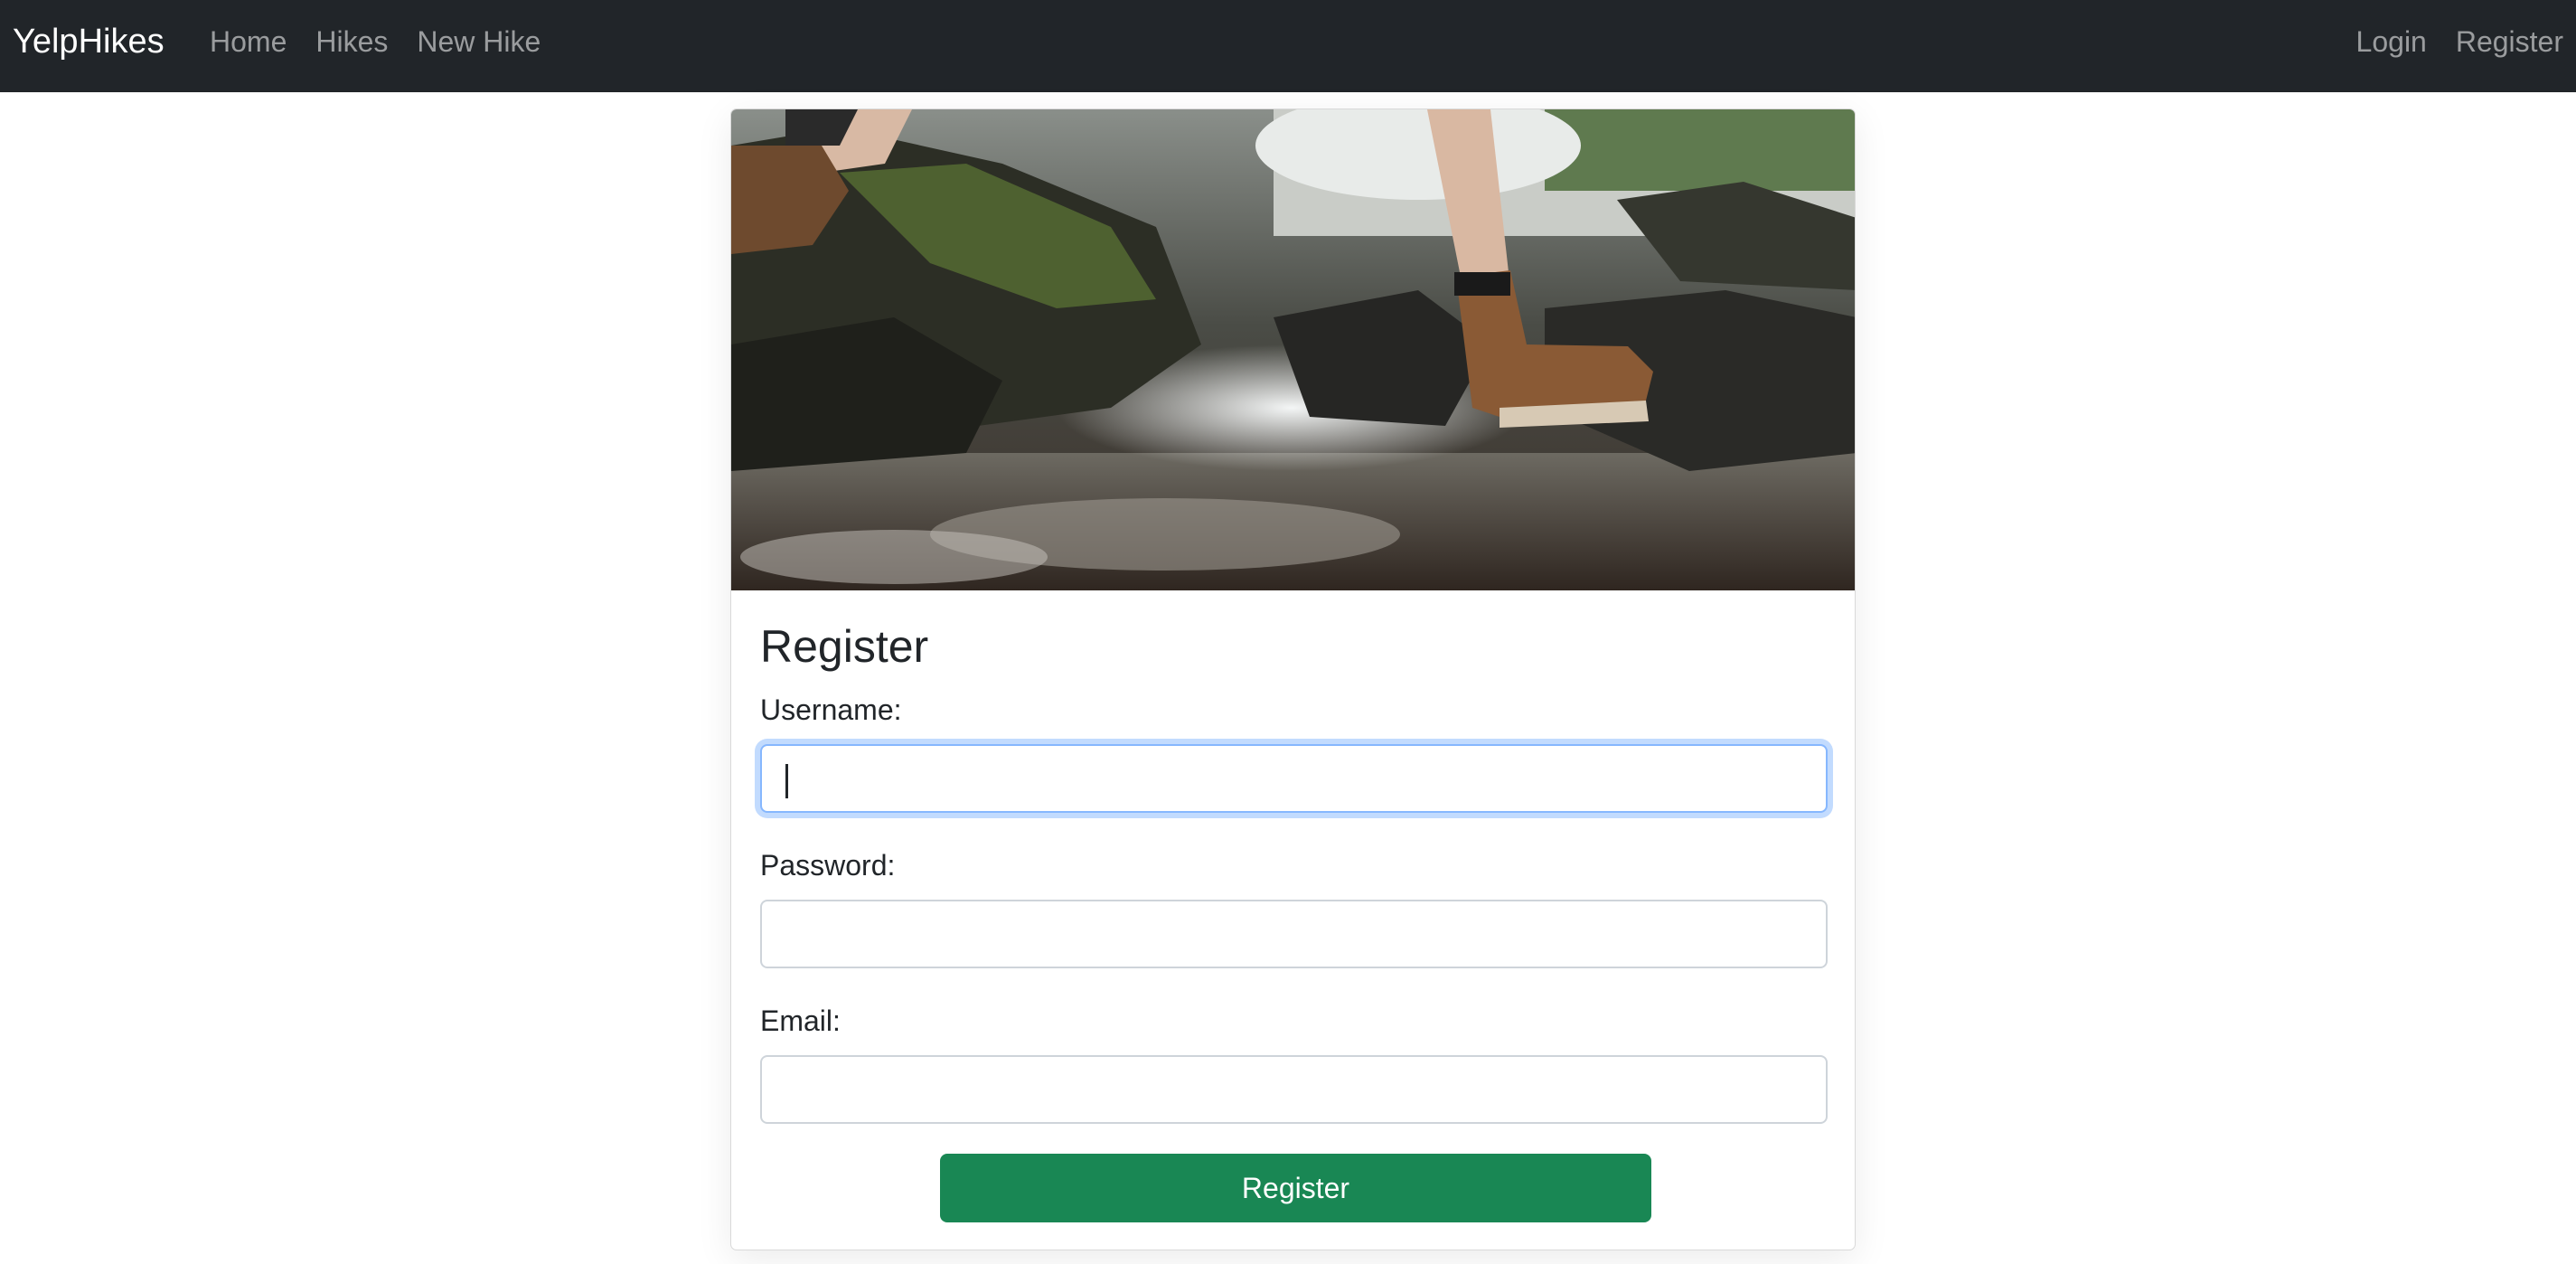 This screenshot has width=2576, height=1264. Describe the element at coordinates (845, 646) in the screenshot. I see `form-title: Register` at that location.